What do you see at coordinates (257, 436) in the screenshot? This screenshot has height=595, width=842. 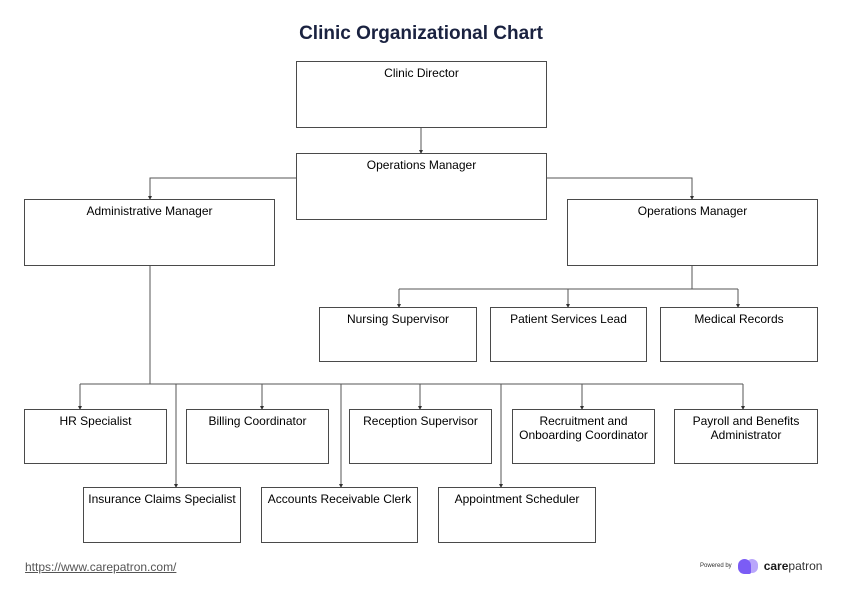 I see `node-billing-coordinator: Billing Coordinator` at bounding box center [257, 436].